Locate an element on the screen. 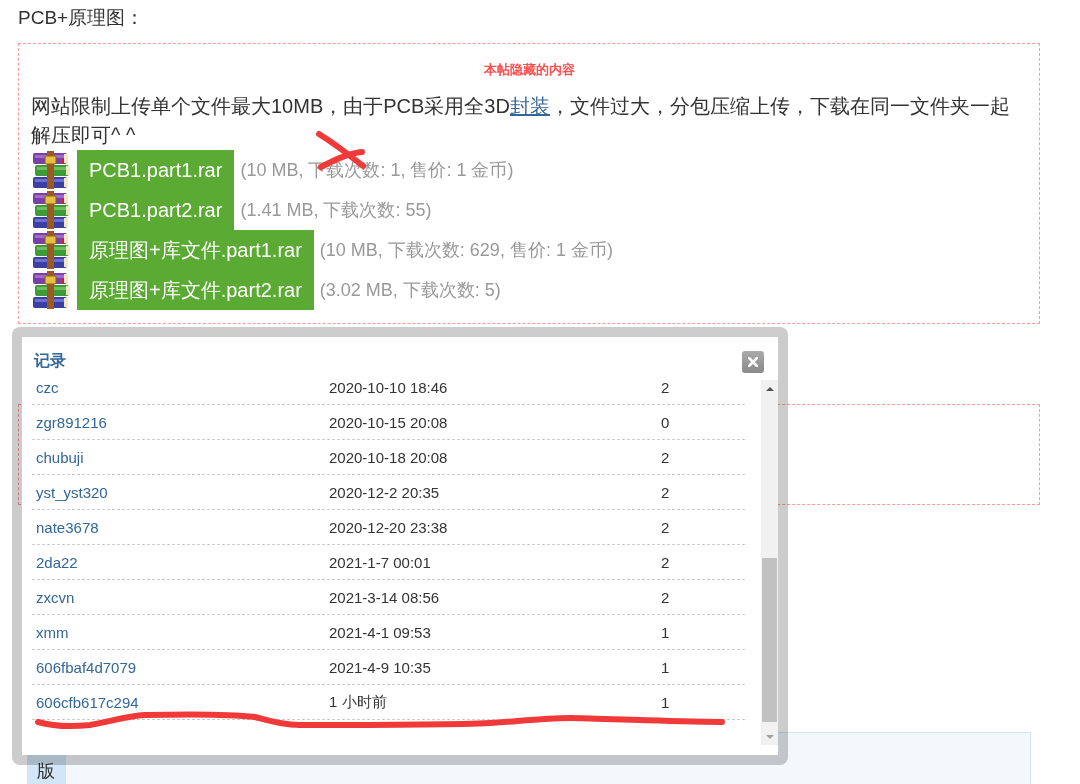  notice-text: 网站限制上传单个文件最大10MB，由于PCB采用全3D封装，文件过大，分包压缩上传，下载在同一文件夹一起解压即可^ ^ is located at coordinates (521, 121).